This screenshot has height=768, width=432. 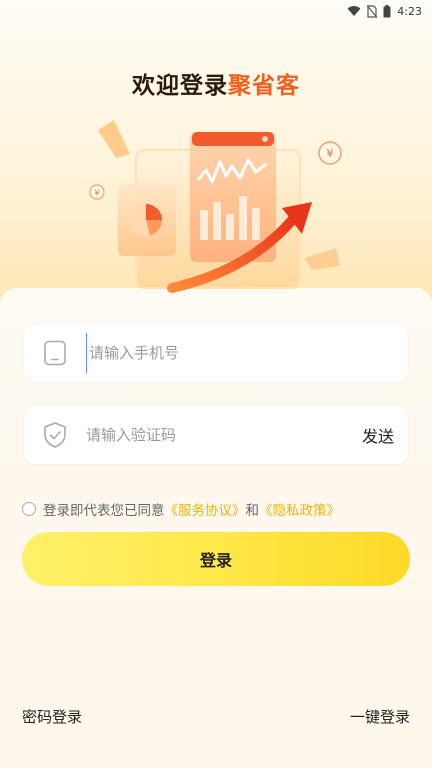 I want to click on no-sim-icon, so click(x=372, y=11).